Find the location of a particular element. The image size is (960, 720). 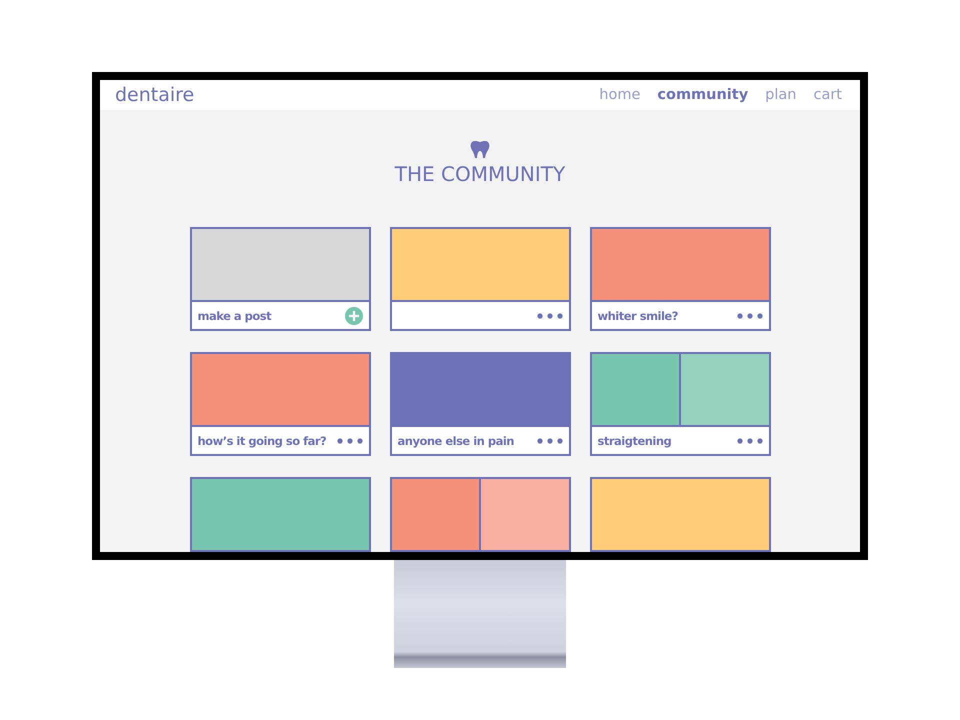

post-title: anyone else in pain is located at coordinates (456, 441).